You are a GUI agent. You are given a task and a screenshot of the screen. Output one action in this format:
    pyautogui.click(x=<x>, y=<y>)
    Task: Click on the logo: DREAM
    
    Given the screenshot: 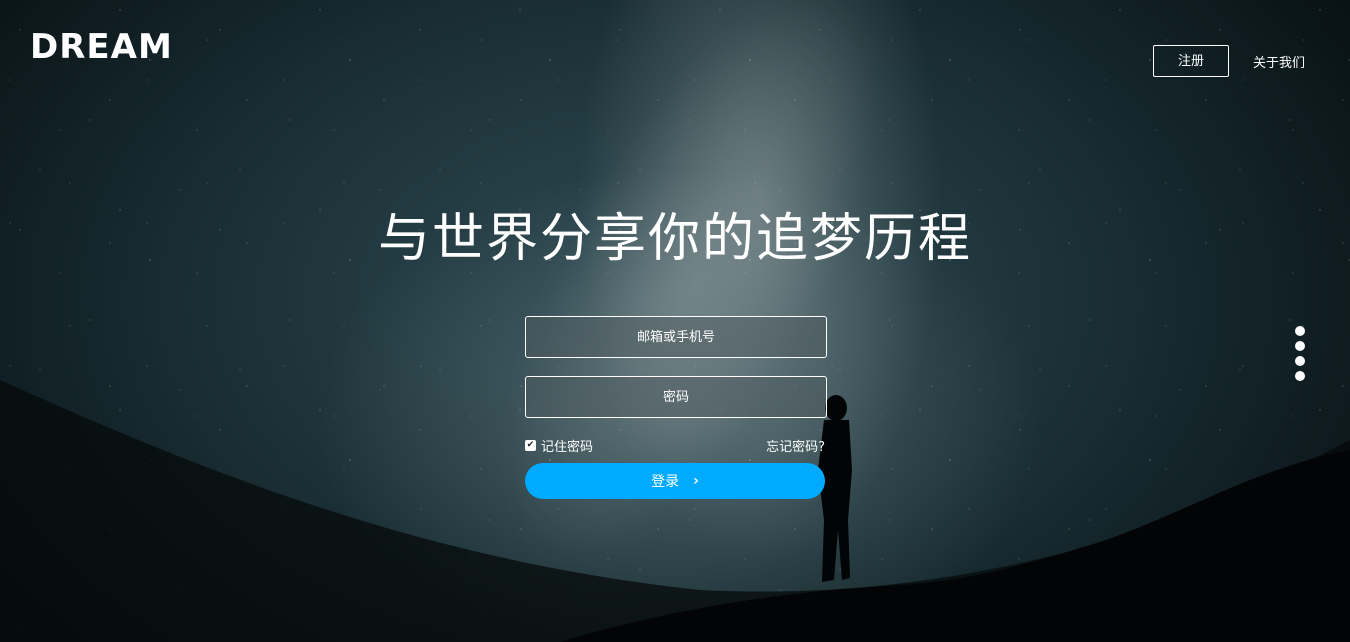 What is the action you would take?
    pyautogui.click(x=101, y=47)
    